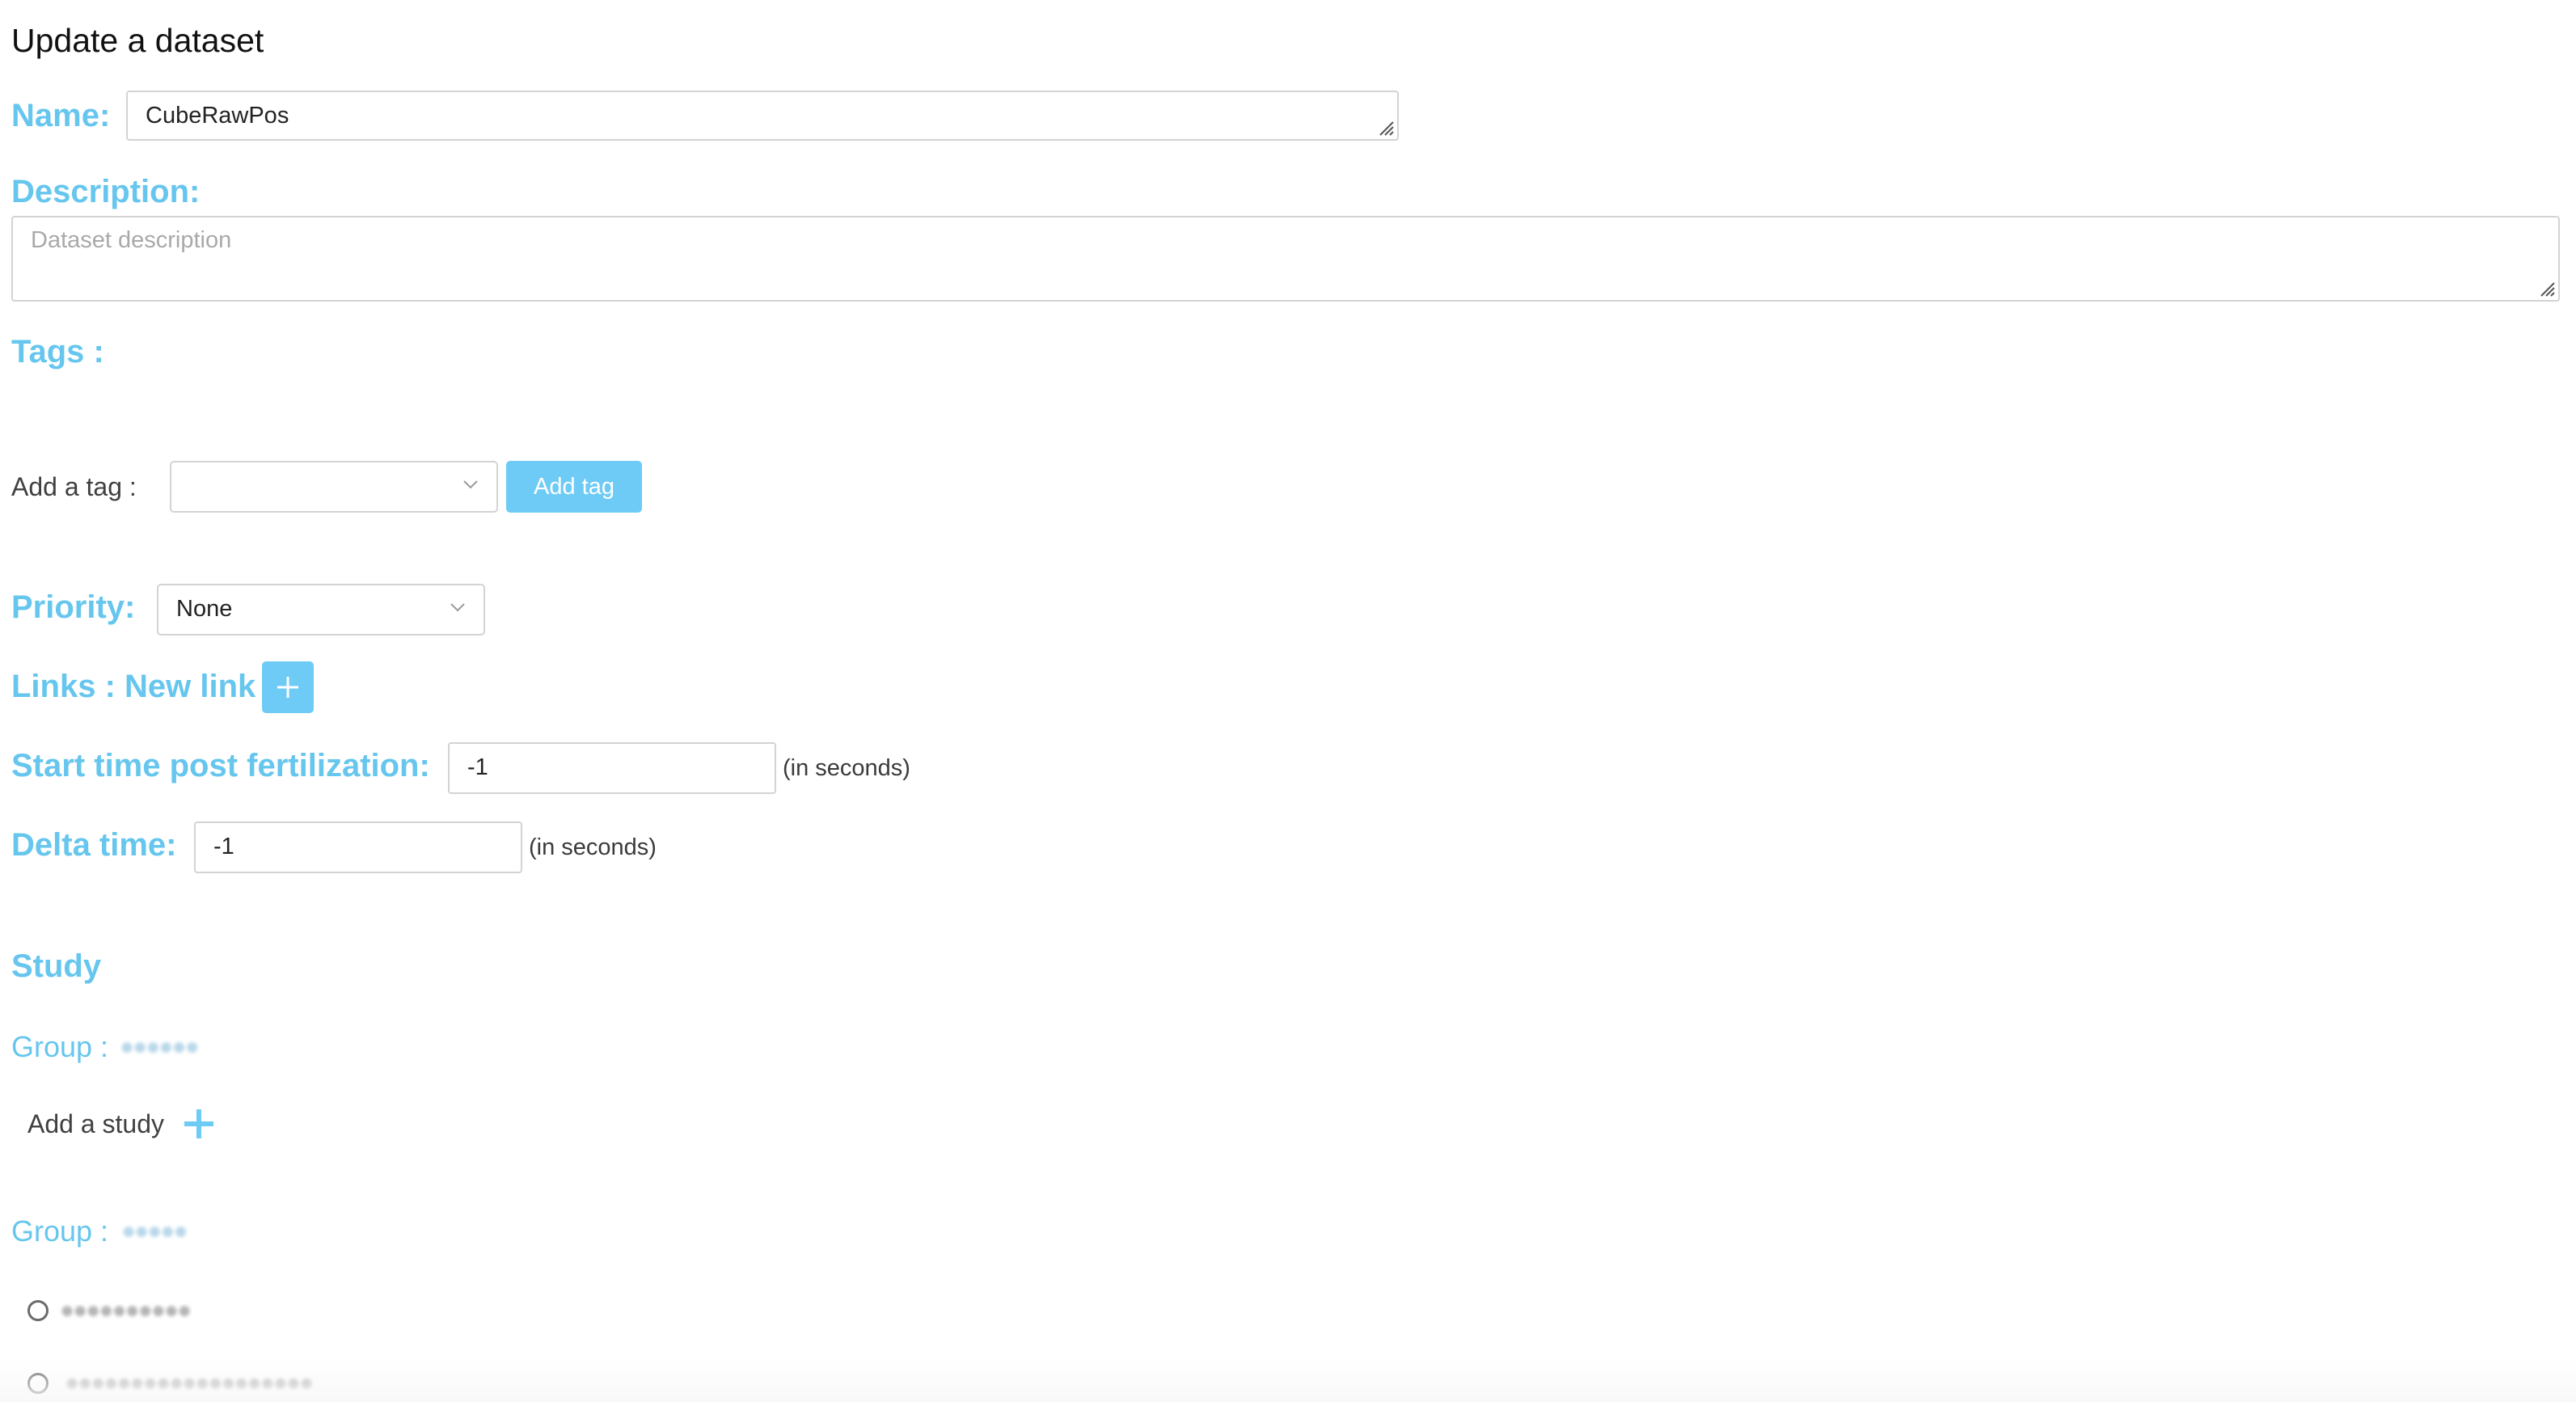  I want to click on delta-time-value: -1, so click(224, 847).